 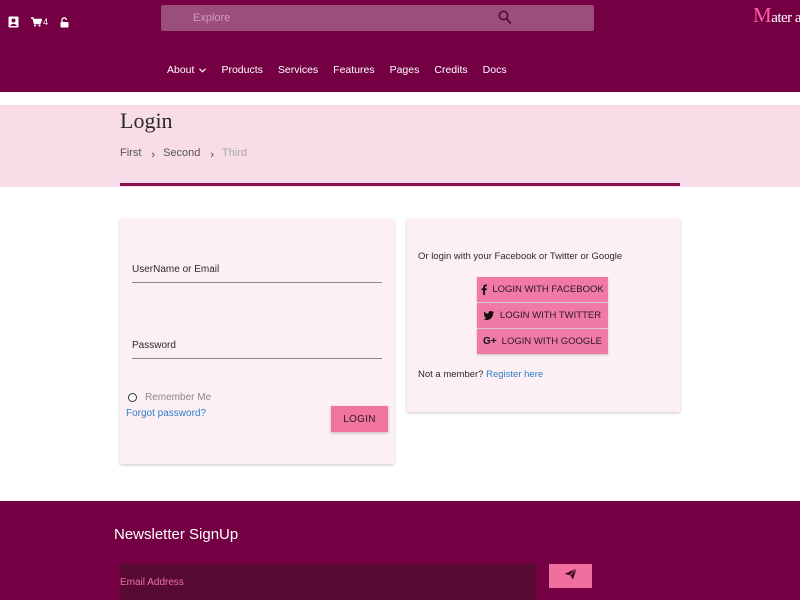 What do you see at coordinates (548, 289) in the screenshot?
I see `facebook-login-label: LOGIN WITH FACEBOOK` at bounding box center [548, 289].